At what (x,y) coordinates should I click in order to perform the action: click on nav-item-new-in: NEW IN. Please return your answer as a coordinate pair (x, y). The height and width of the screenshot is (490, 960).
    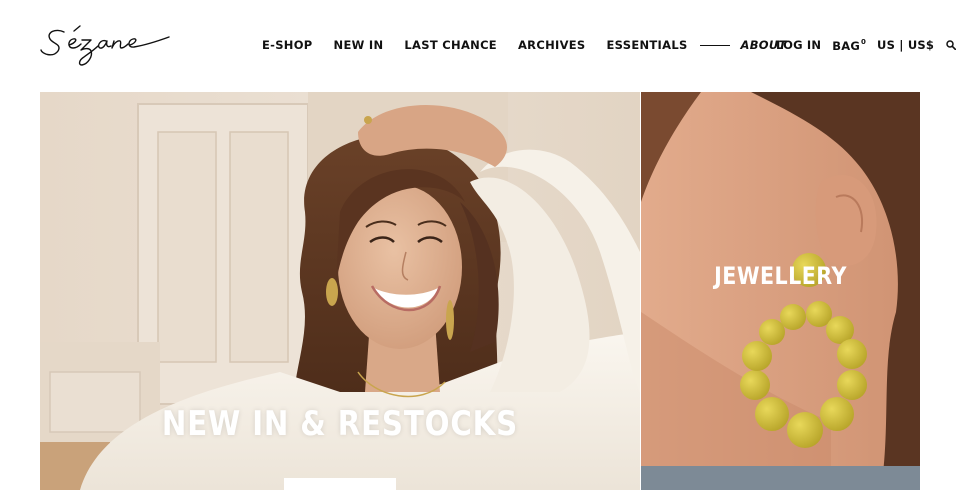
    Looking at the image, I should click on (359, 45).